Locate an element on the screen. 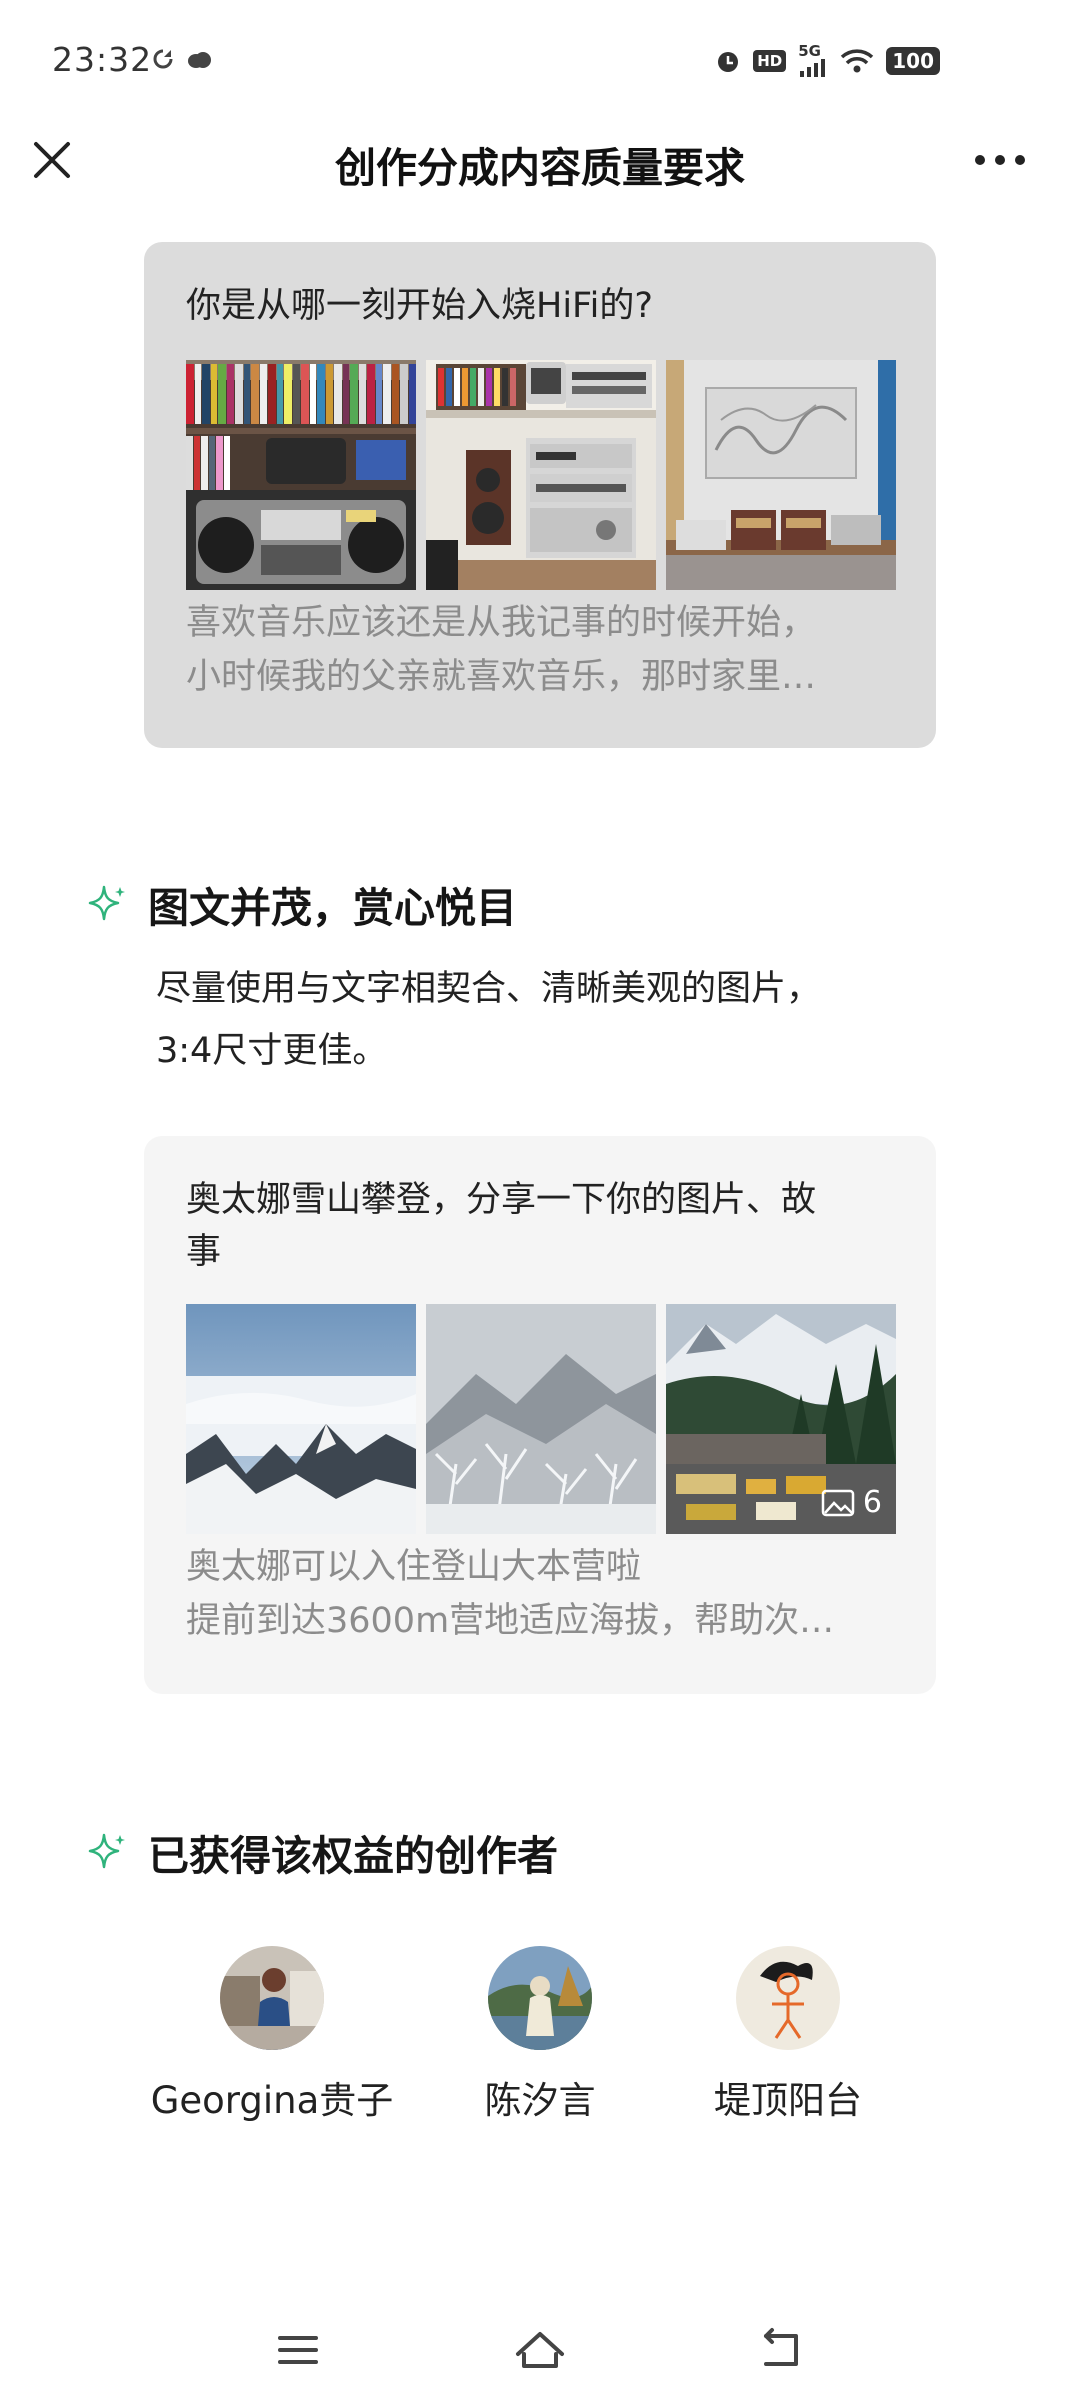 The width and height of the screenshot is (1080, 2408). section-description: 尽量使用与文字相契合、清晰美观的图片， 3:4尺寸更佳。 is located at coordinates (536, 1020).